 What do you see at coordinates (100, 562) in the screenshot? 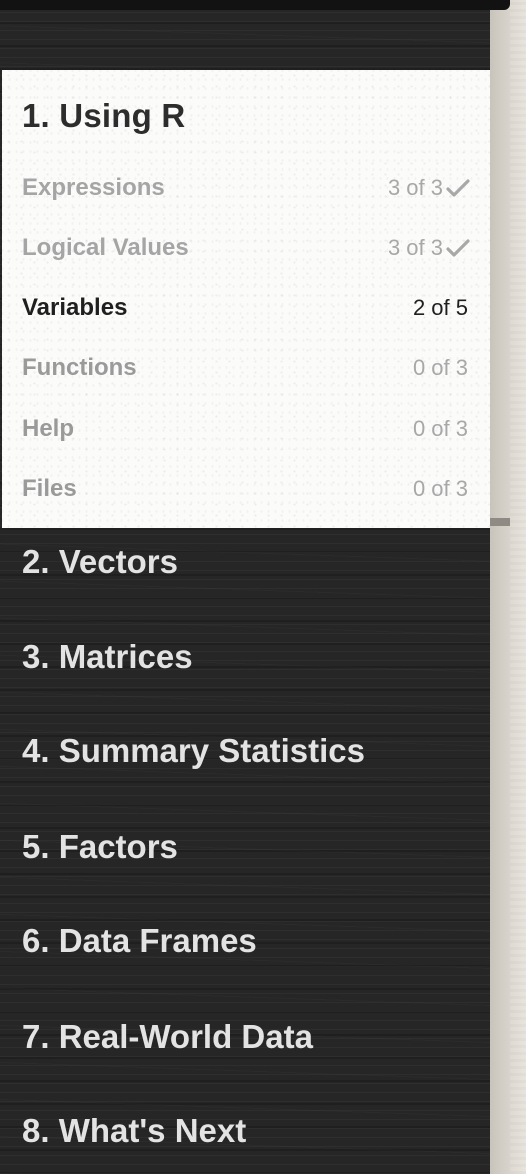
I see `chapter-vectors: 2. Vectors` at bounding box center [100, 562].